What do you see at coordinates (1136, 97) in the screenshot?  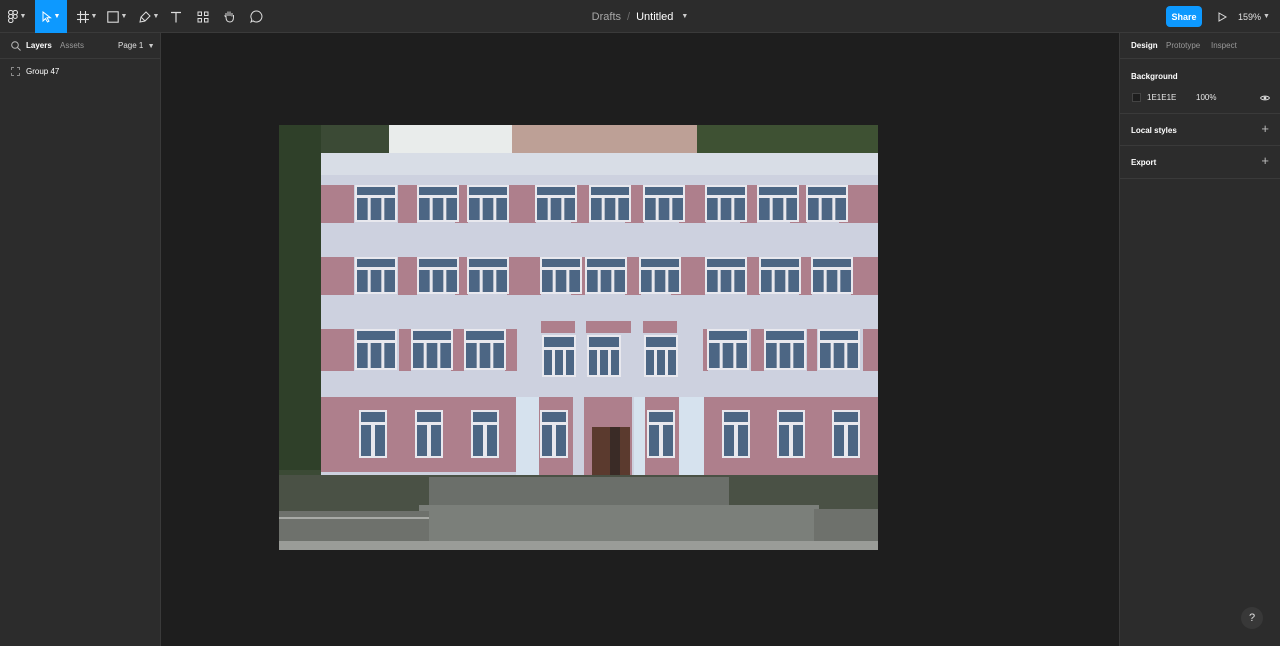 I see `background-color-swatch` at bounding box center [1136, 97].